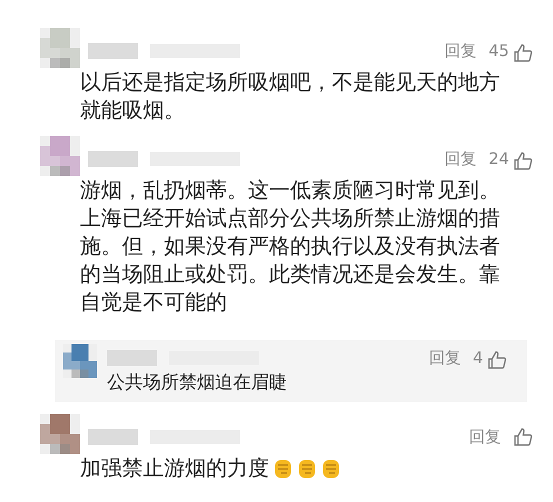  I want to click on reply-text: 公共场所禁烟迫在眉睫, so click(197, 383).